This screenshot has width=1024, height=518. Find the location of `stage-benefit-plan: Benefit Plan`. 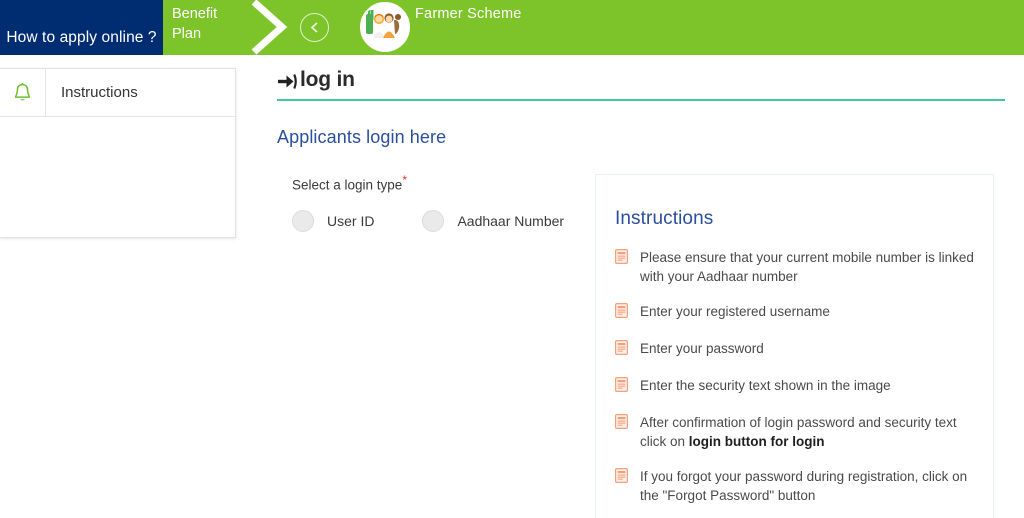

stage-benefit-plan: Benefit Plan is located at coordinates (208, 24).